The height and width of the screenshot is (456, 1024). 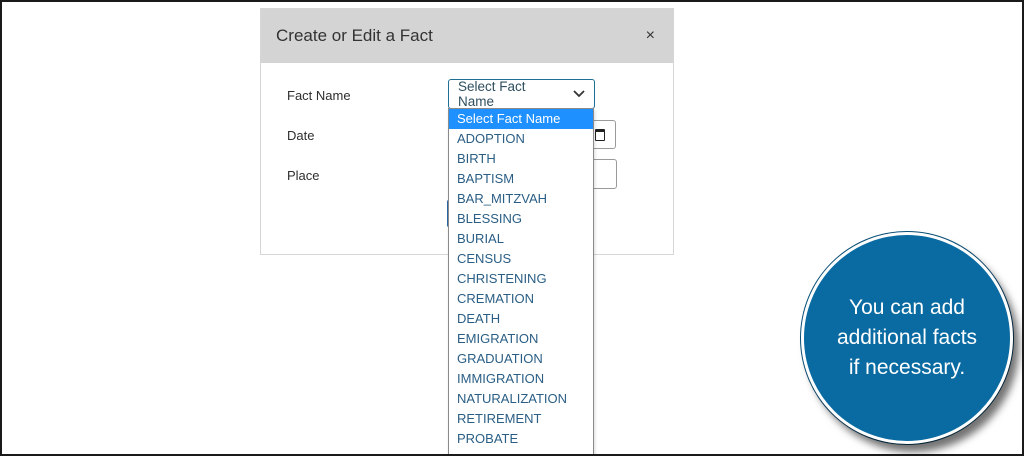 What do you see at coordinates (521, 359) in the screenshot?
I see `dropdown-option: GRADUATION` at bounding box center [521, 359].